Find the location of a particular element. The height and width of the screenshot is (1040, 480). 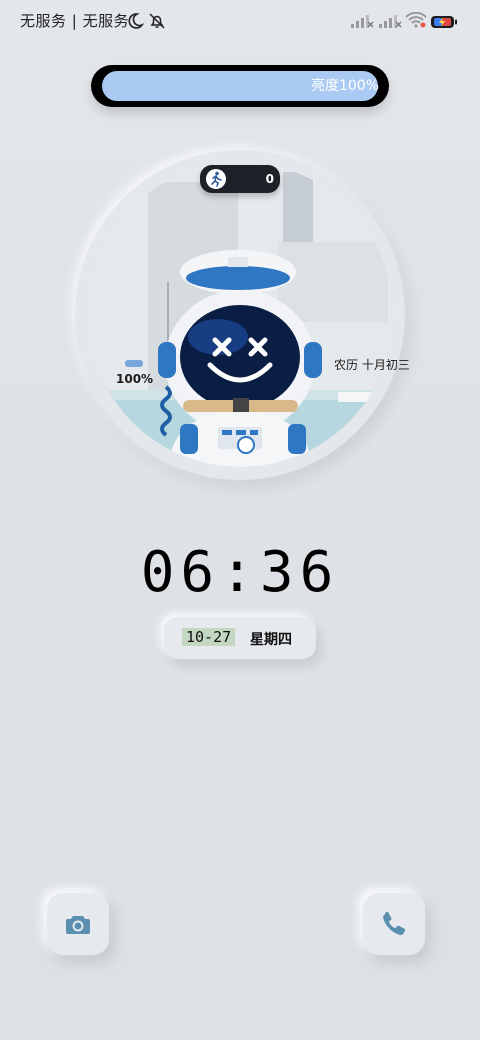

lunar-date: 农历 十月初三 is located at coordinates (372, 365).